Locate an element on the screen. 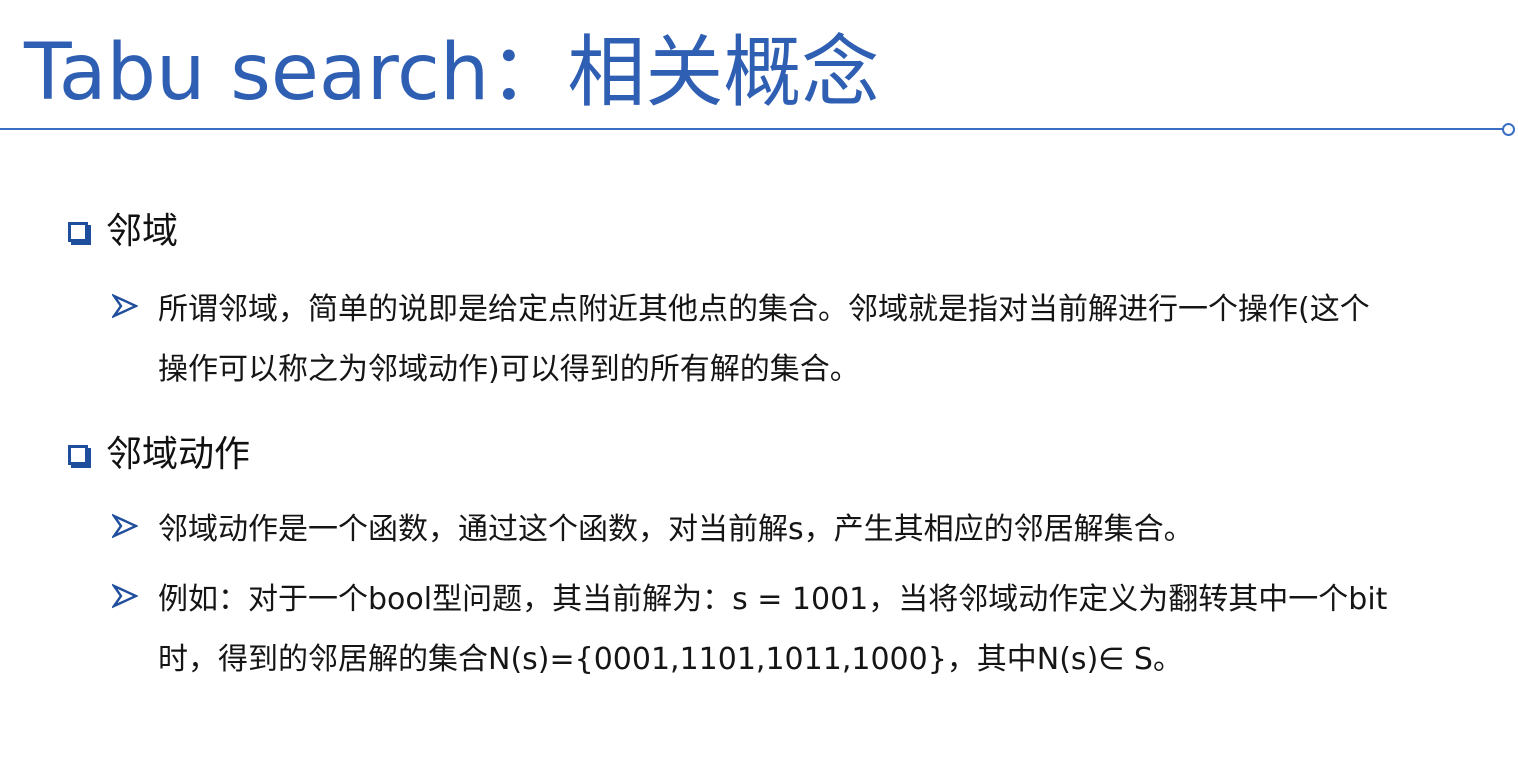 This screenshot has width=1518, height=770. list-item-text: 邻域动作是一个函数，通过这个函数，对当前解s，产生其相应的邻居解集合。 is located at coordinates (676, 529).